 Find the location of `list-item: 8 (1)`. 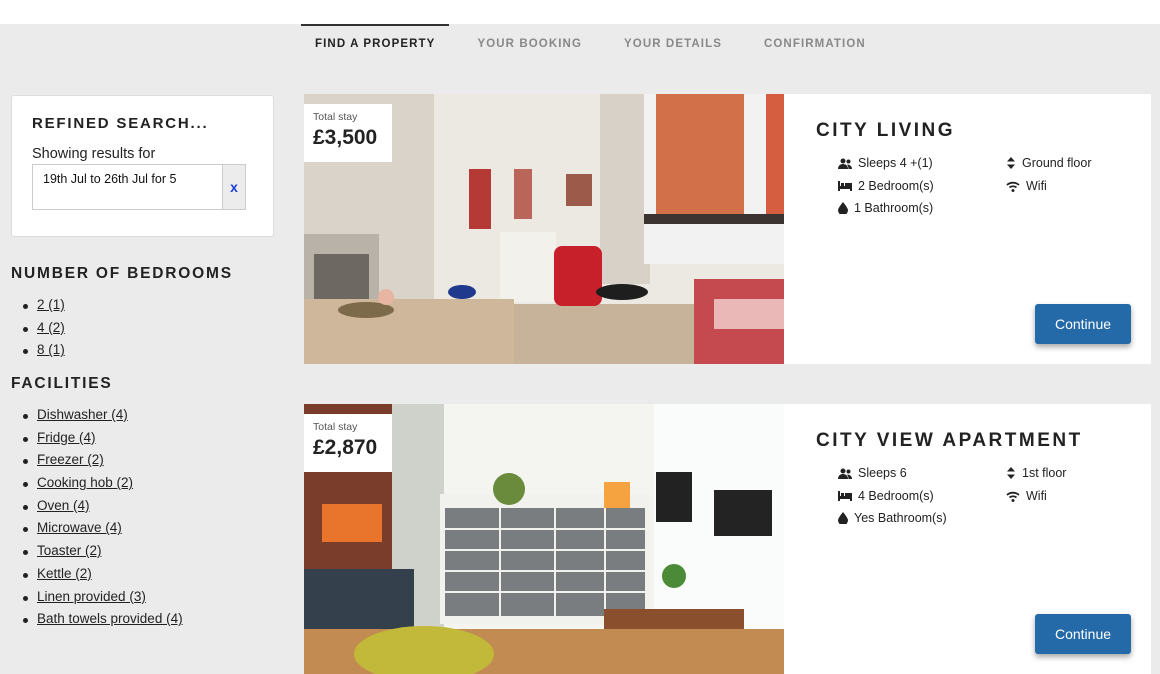

list-item: 8 (1) is located at coordinates (44, 353).